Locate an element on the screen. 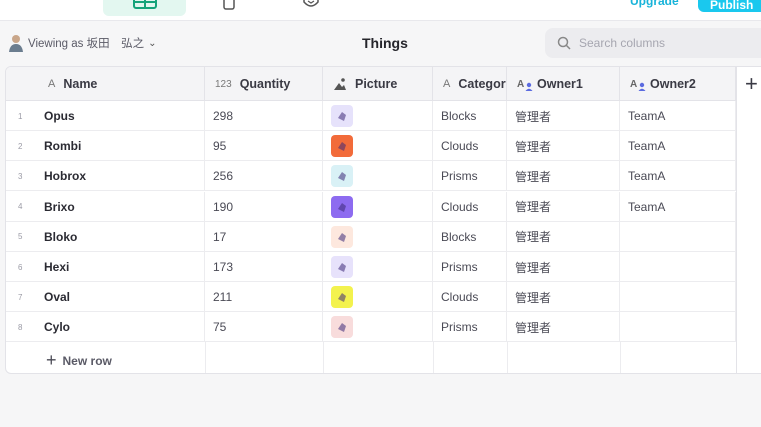 Image resolution: width=761 pixels, height=427 pixels. table-row: 7 Oval 211 Clouds 管理者 is located at coordinates (371, 297).